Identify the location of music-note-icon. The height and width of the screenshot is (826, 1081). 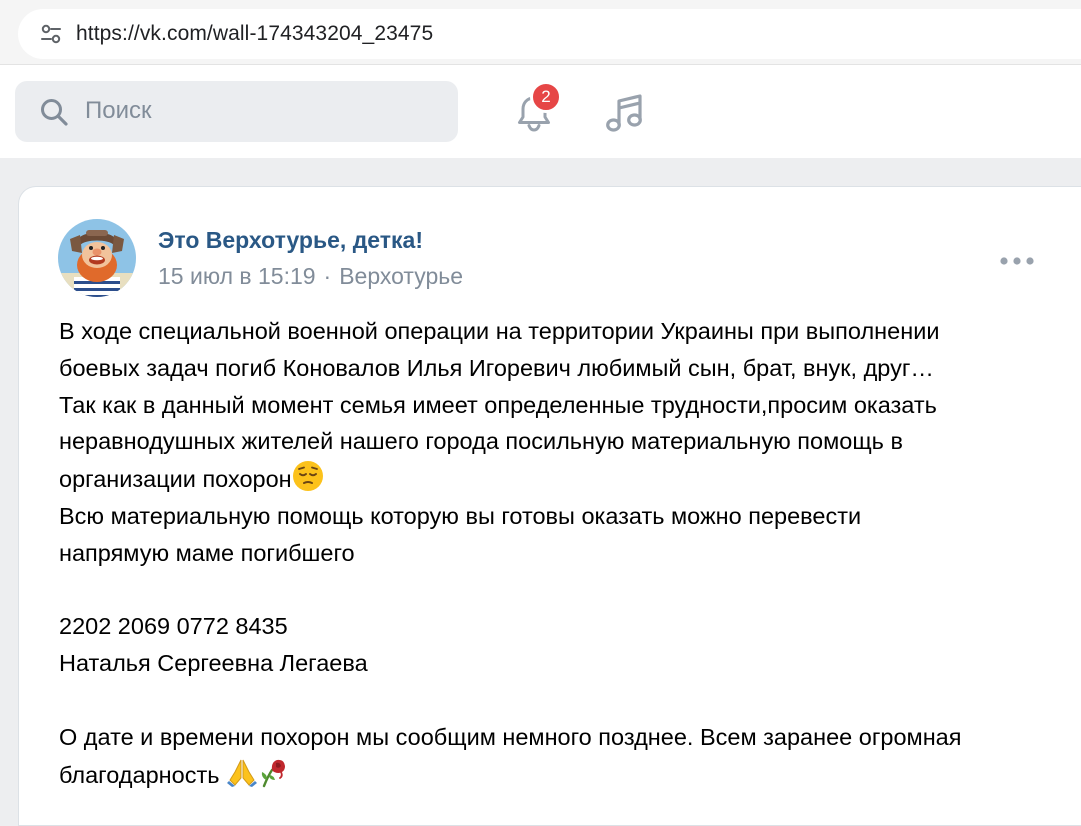
(624, 113).